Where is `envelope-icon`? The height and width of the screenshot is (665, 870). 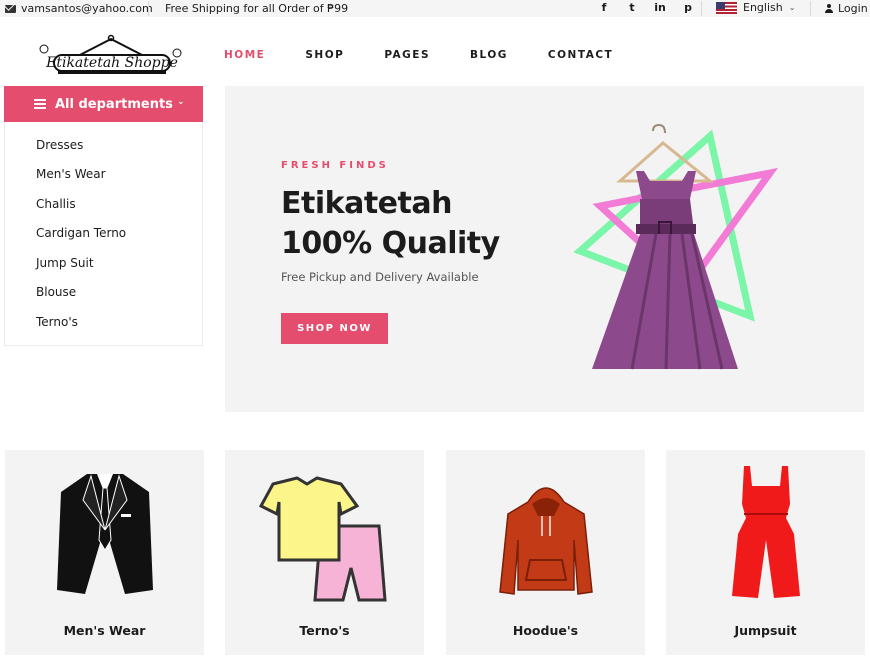
envelope-icon is located at coordinates (10, 8).